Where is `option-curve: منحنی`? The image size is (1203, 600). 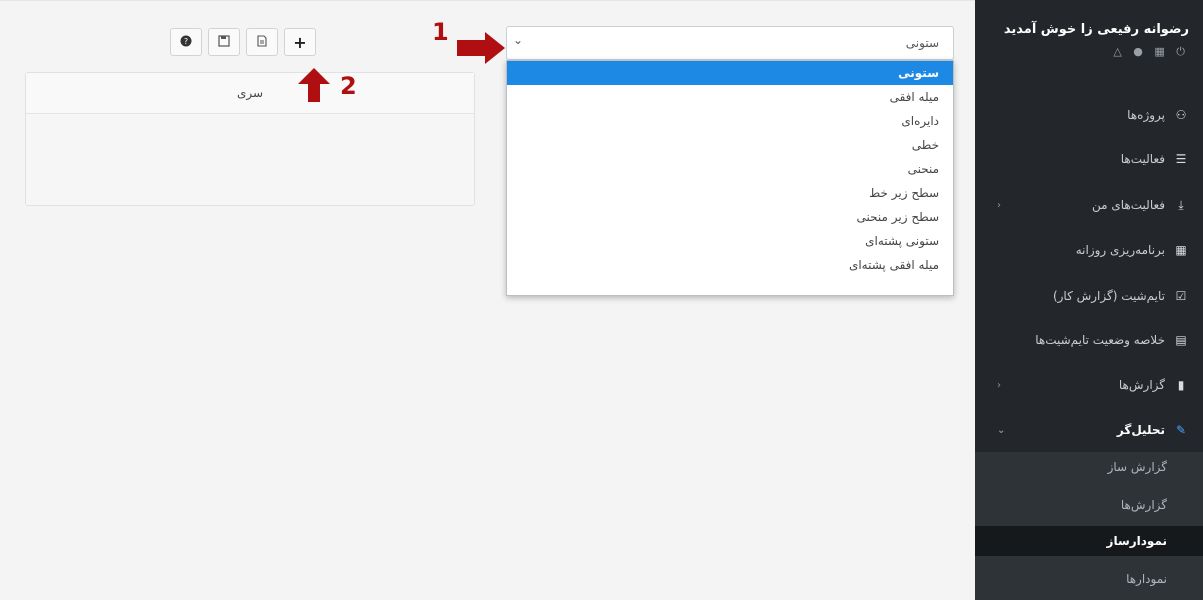
option-curve: منحنی is located at coordinates (730, 169).